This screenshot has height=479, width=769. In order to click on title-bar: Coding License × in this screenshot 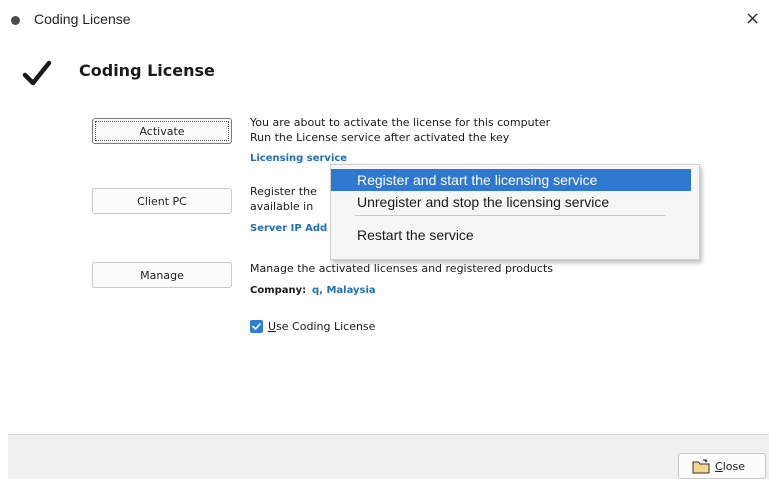, I will do `click(384, 22)`.